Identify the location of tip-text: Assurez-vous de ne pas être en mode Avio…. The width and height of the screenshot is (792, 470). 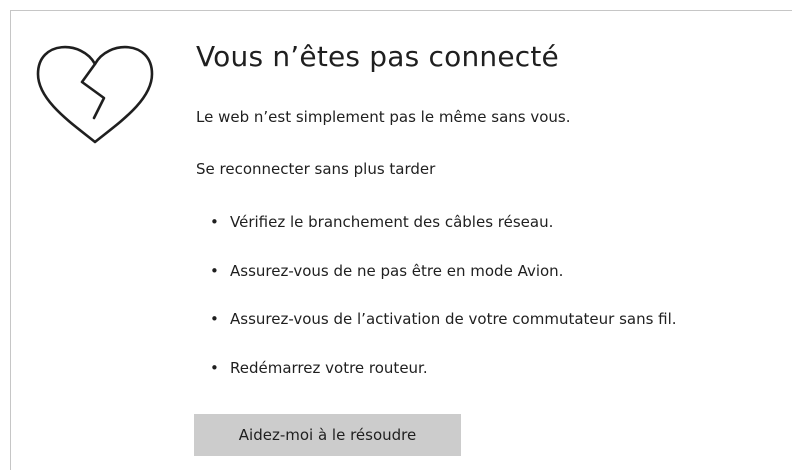
(397, 270).